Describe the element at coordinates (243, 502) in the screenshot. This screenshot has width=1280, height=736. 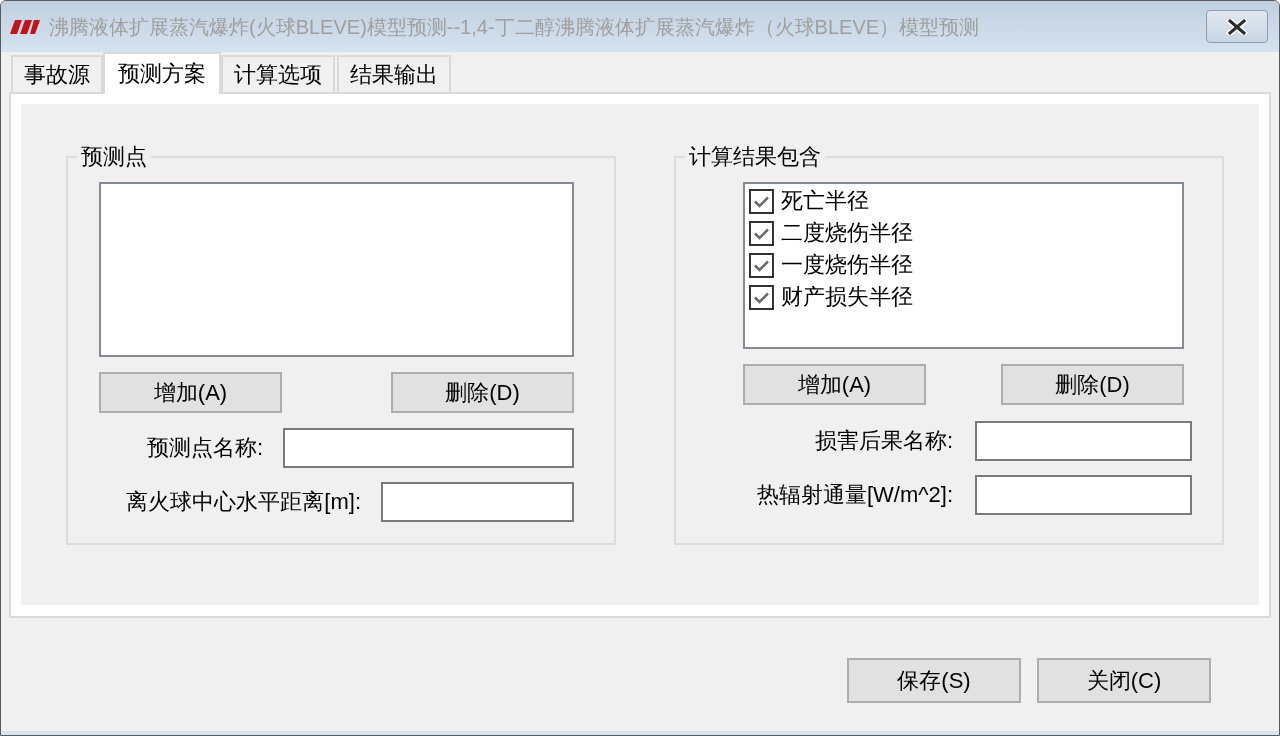
I see `field-label: 离火球中心水平距离[m]:` at that location.